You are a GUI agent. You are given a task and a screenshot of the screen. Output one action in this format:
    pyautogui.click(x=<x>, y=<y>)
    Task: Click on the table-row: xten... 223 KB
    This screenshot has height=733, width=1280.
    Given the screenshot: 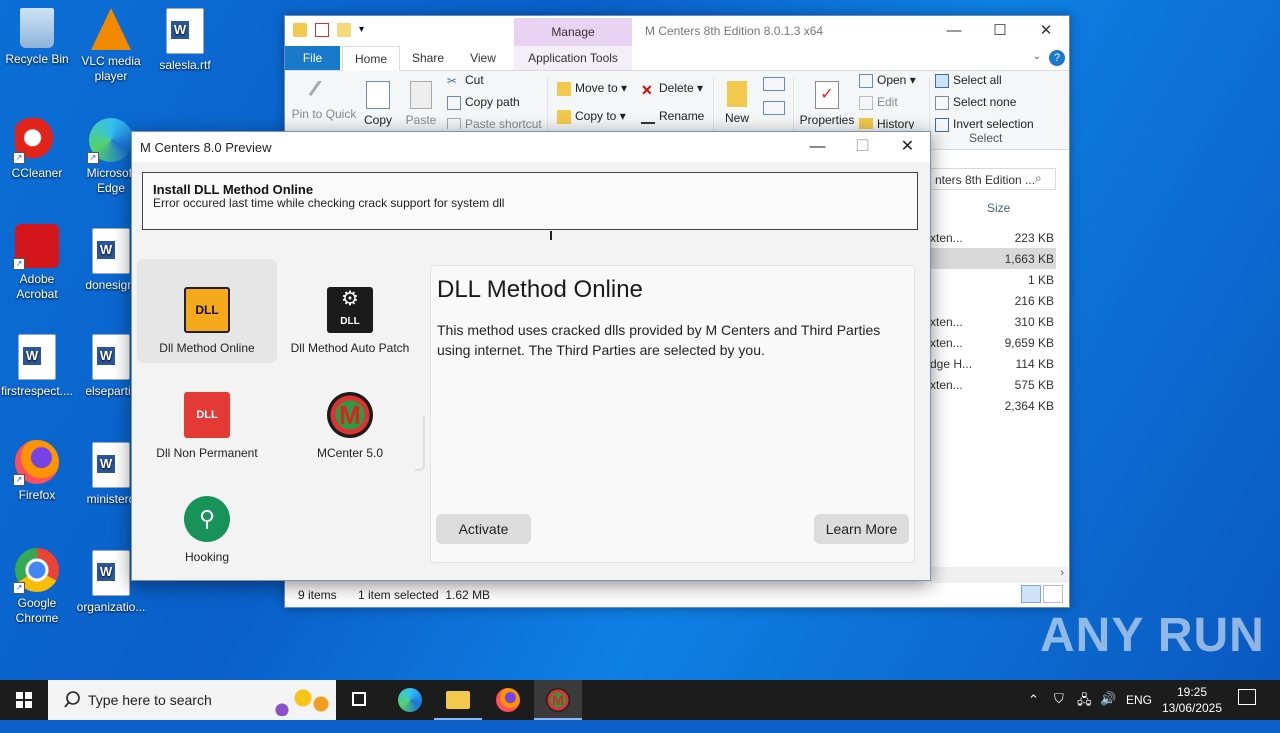 What is the action you would take?
    pyautogui.click(x=993, y=237)
    